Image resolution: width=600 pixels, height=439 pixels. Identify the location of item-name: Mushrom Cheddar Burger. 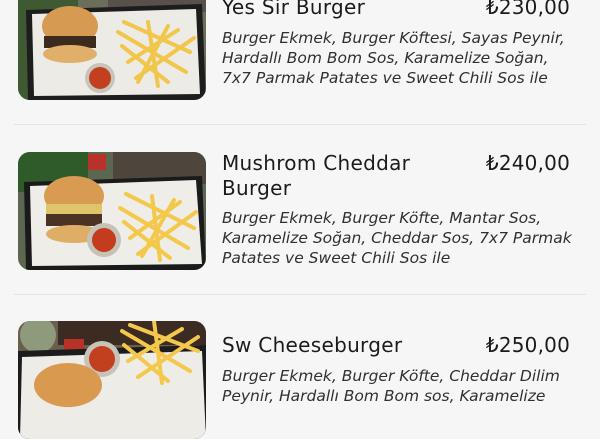
(316, 175).